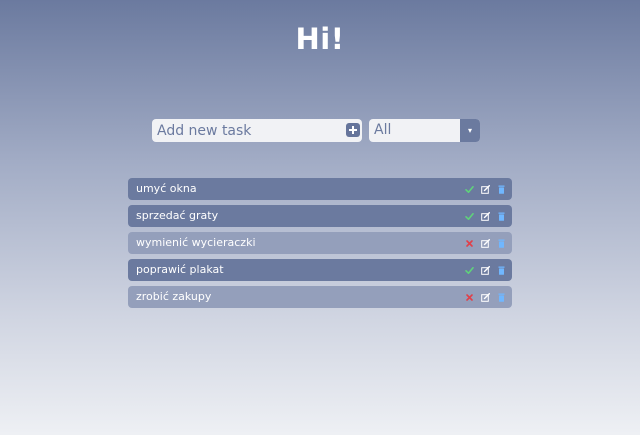 This screenshot has height=435, width=640. I want to click on task-item: sprzedać graty, so click(320, 216).